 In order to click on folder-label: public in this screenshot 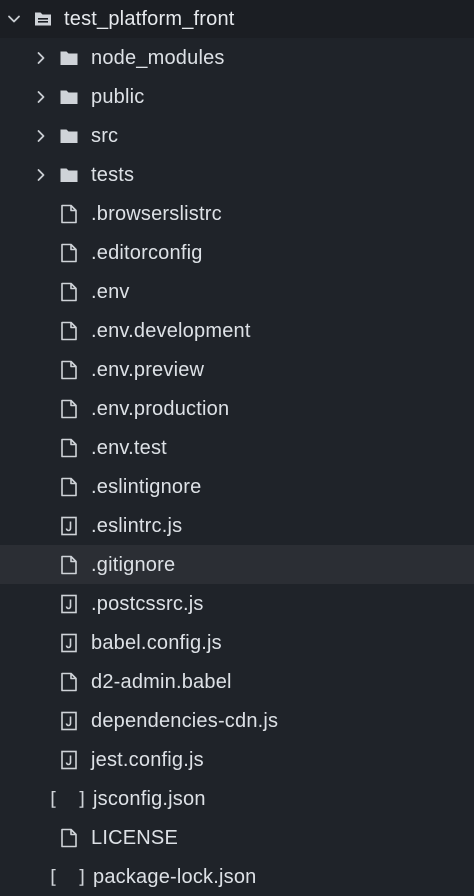, I will do `click(118, 96)`.